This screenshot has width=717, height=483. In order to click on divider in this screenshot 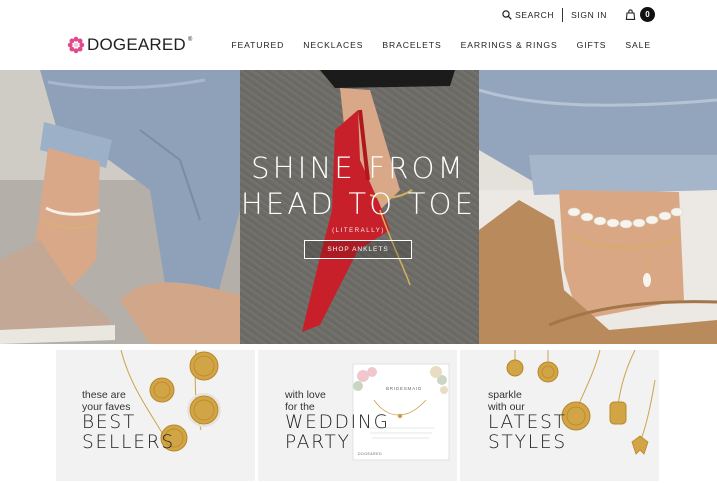, I will do `click(563, 15)`.